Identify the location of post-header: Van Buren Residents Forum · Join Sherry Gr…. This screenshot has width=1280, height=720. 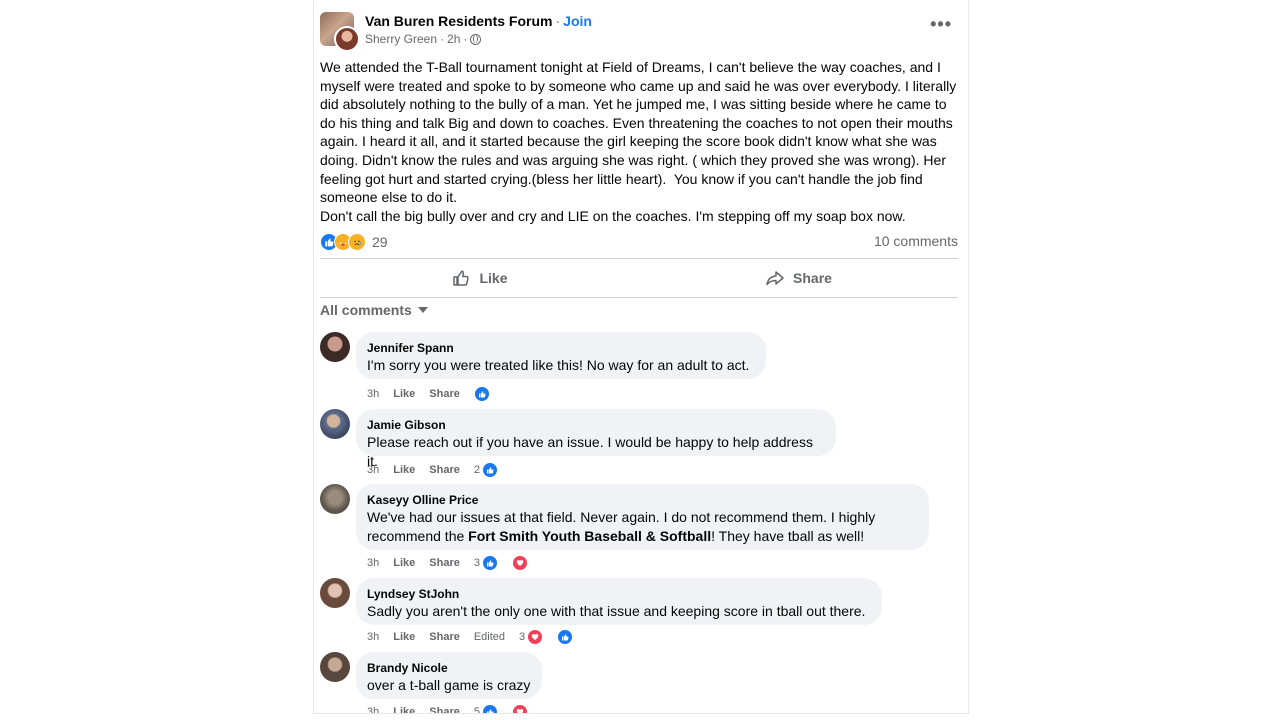
(639, 32).